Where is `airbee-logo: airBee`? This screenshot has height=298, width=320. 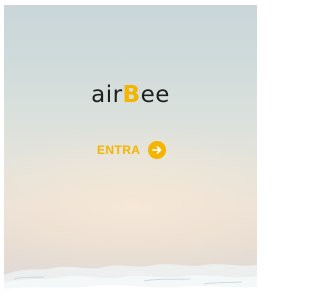 airbee-logo: airBee is located at coordinates (130, 95).